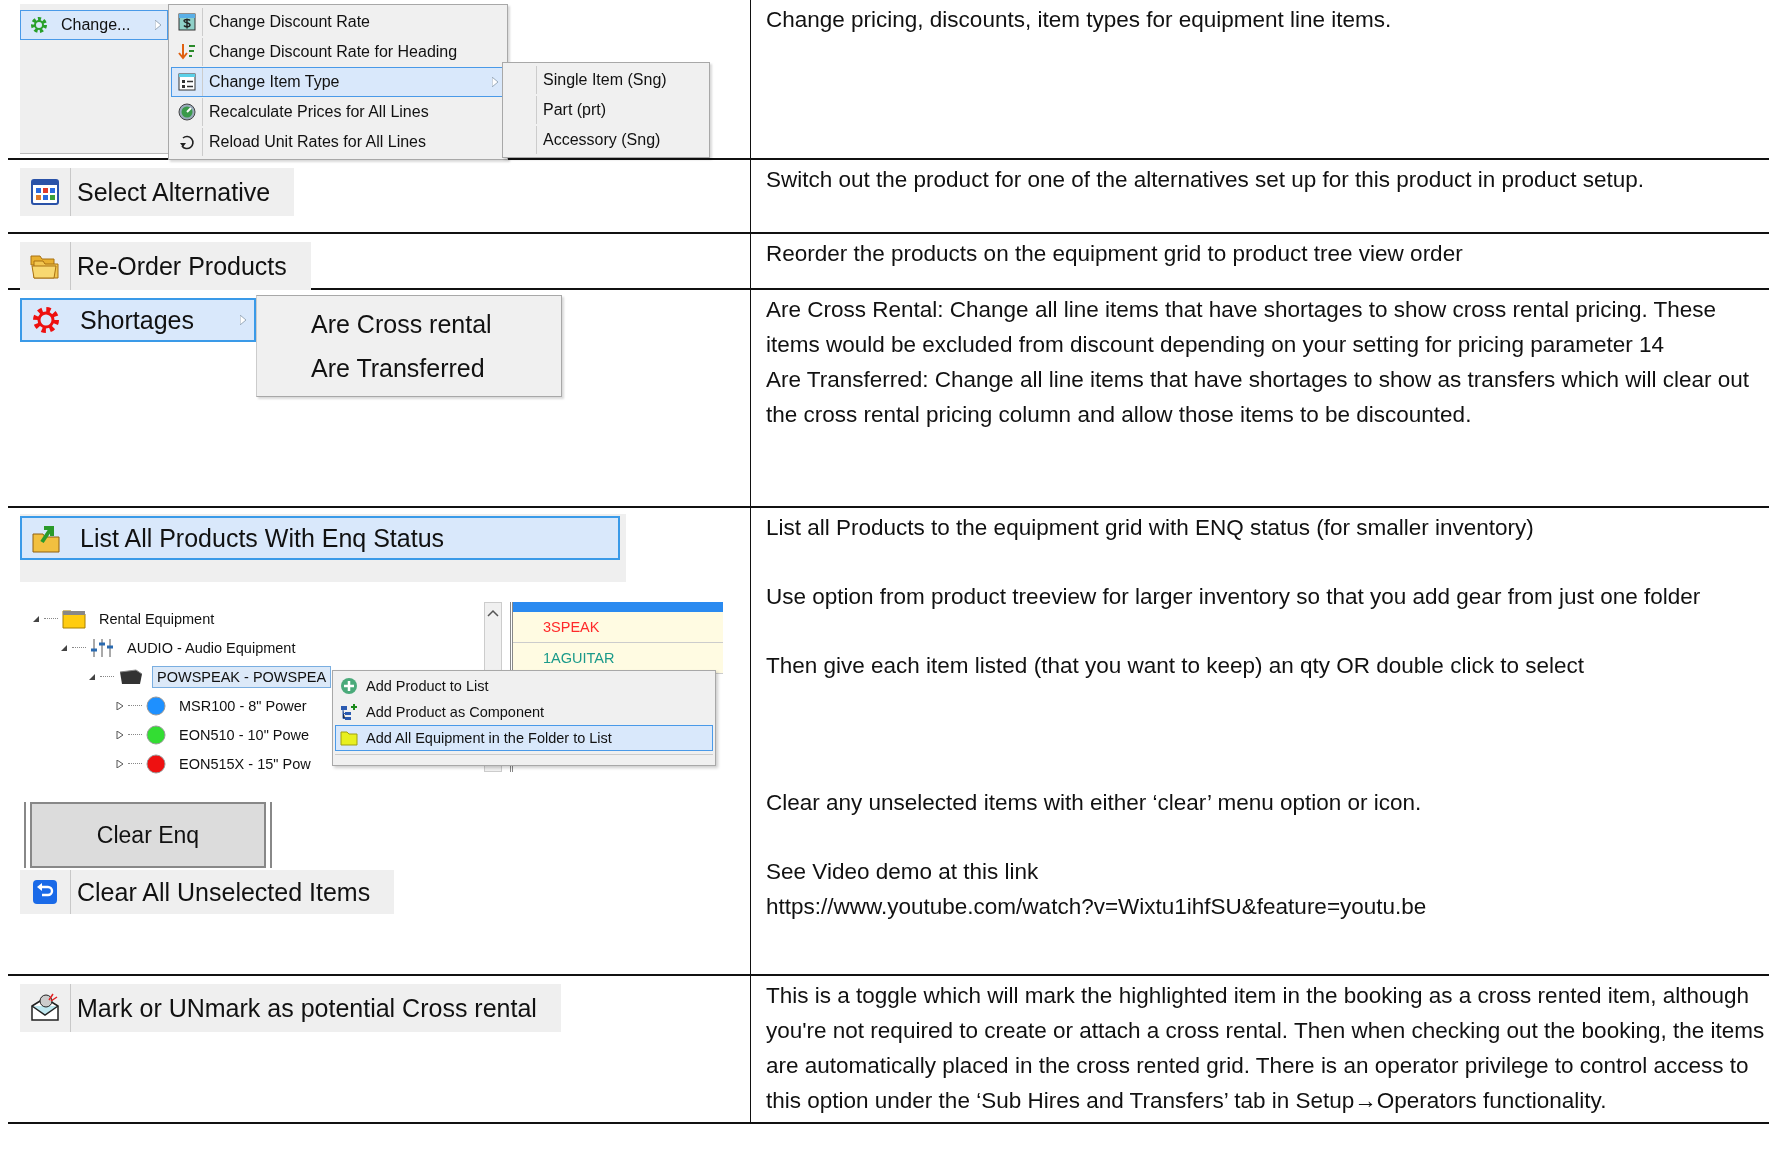 The width and height of the screenshot is (1769, 1151). What do you see at coordinates (1234, 597) in the screenshot?
I see `description-text: Use option from product treeview for larger inventory so that you add gear from just one folder` at bounding box center [1234, 597].